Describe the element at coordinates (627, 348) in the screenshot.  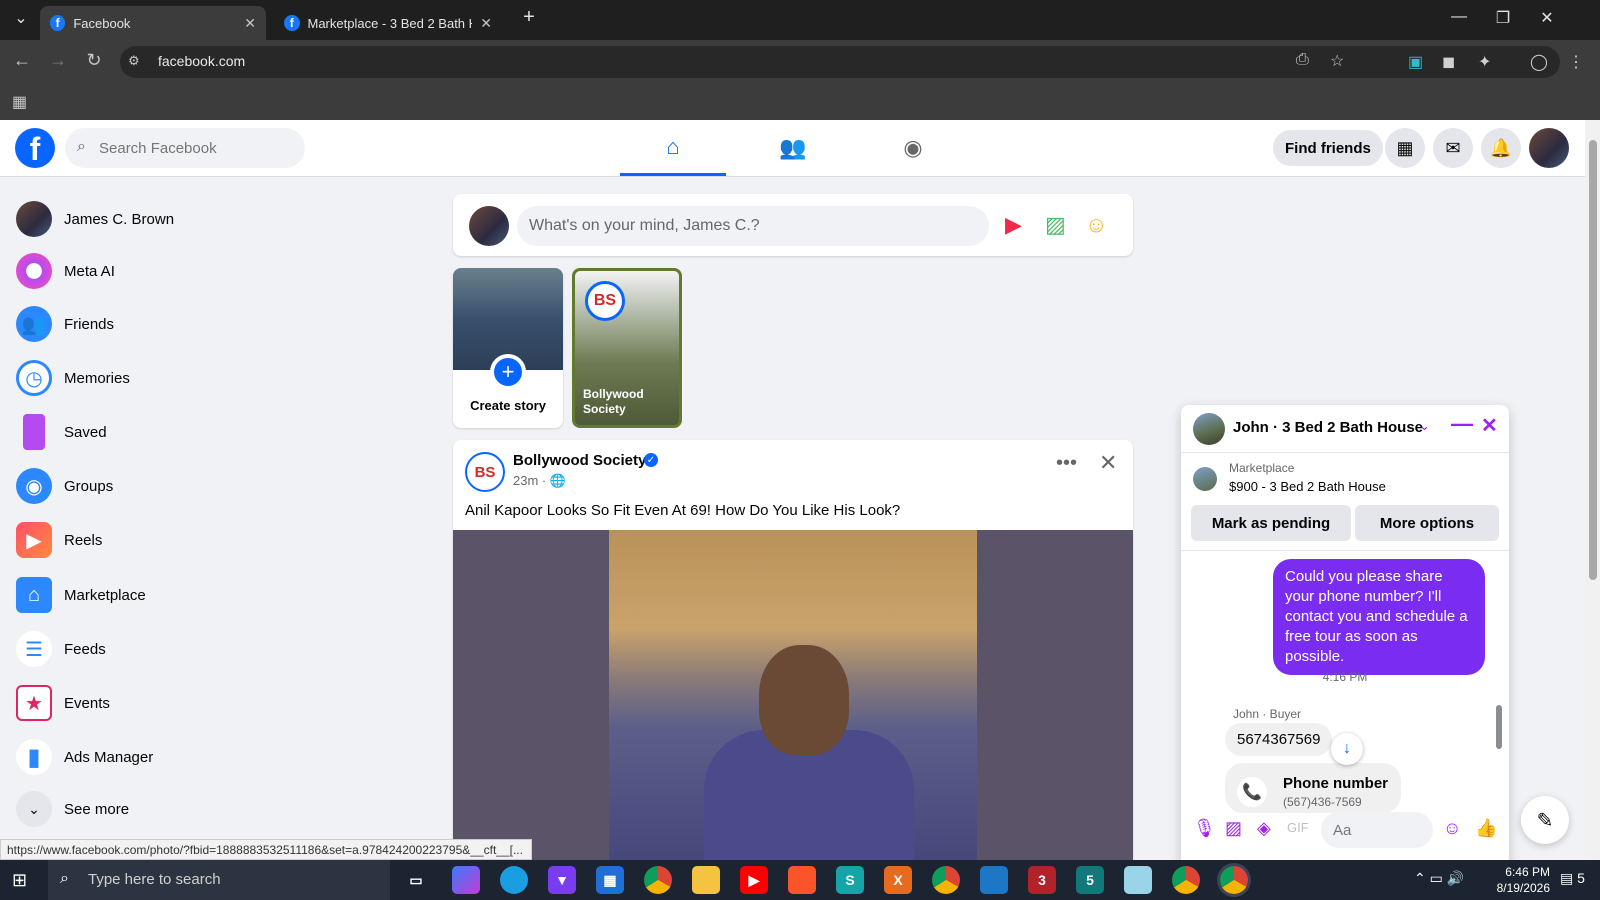
I see `story-card: BS Bollywood Society` at that location.